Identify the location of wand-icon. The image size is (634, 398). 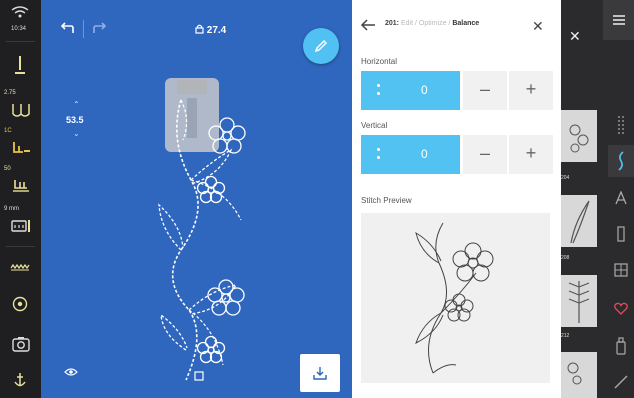
(621, 382).